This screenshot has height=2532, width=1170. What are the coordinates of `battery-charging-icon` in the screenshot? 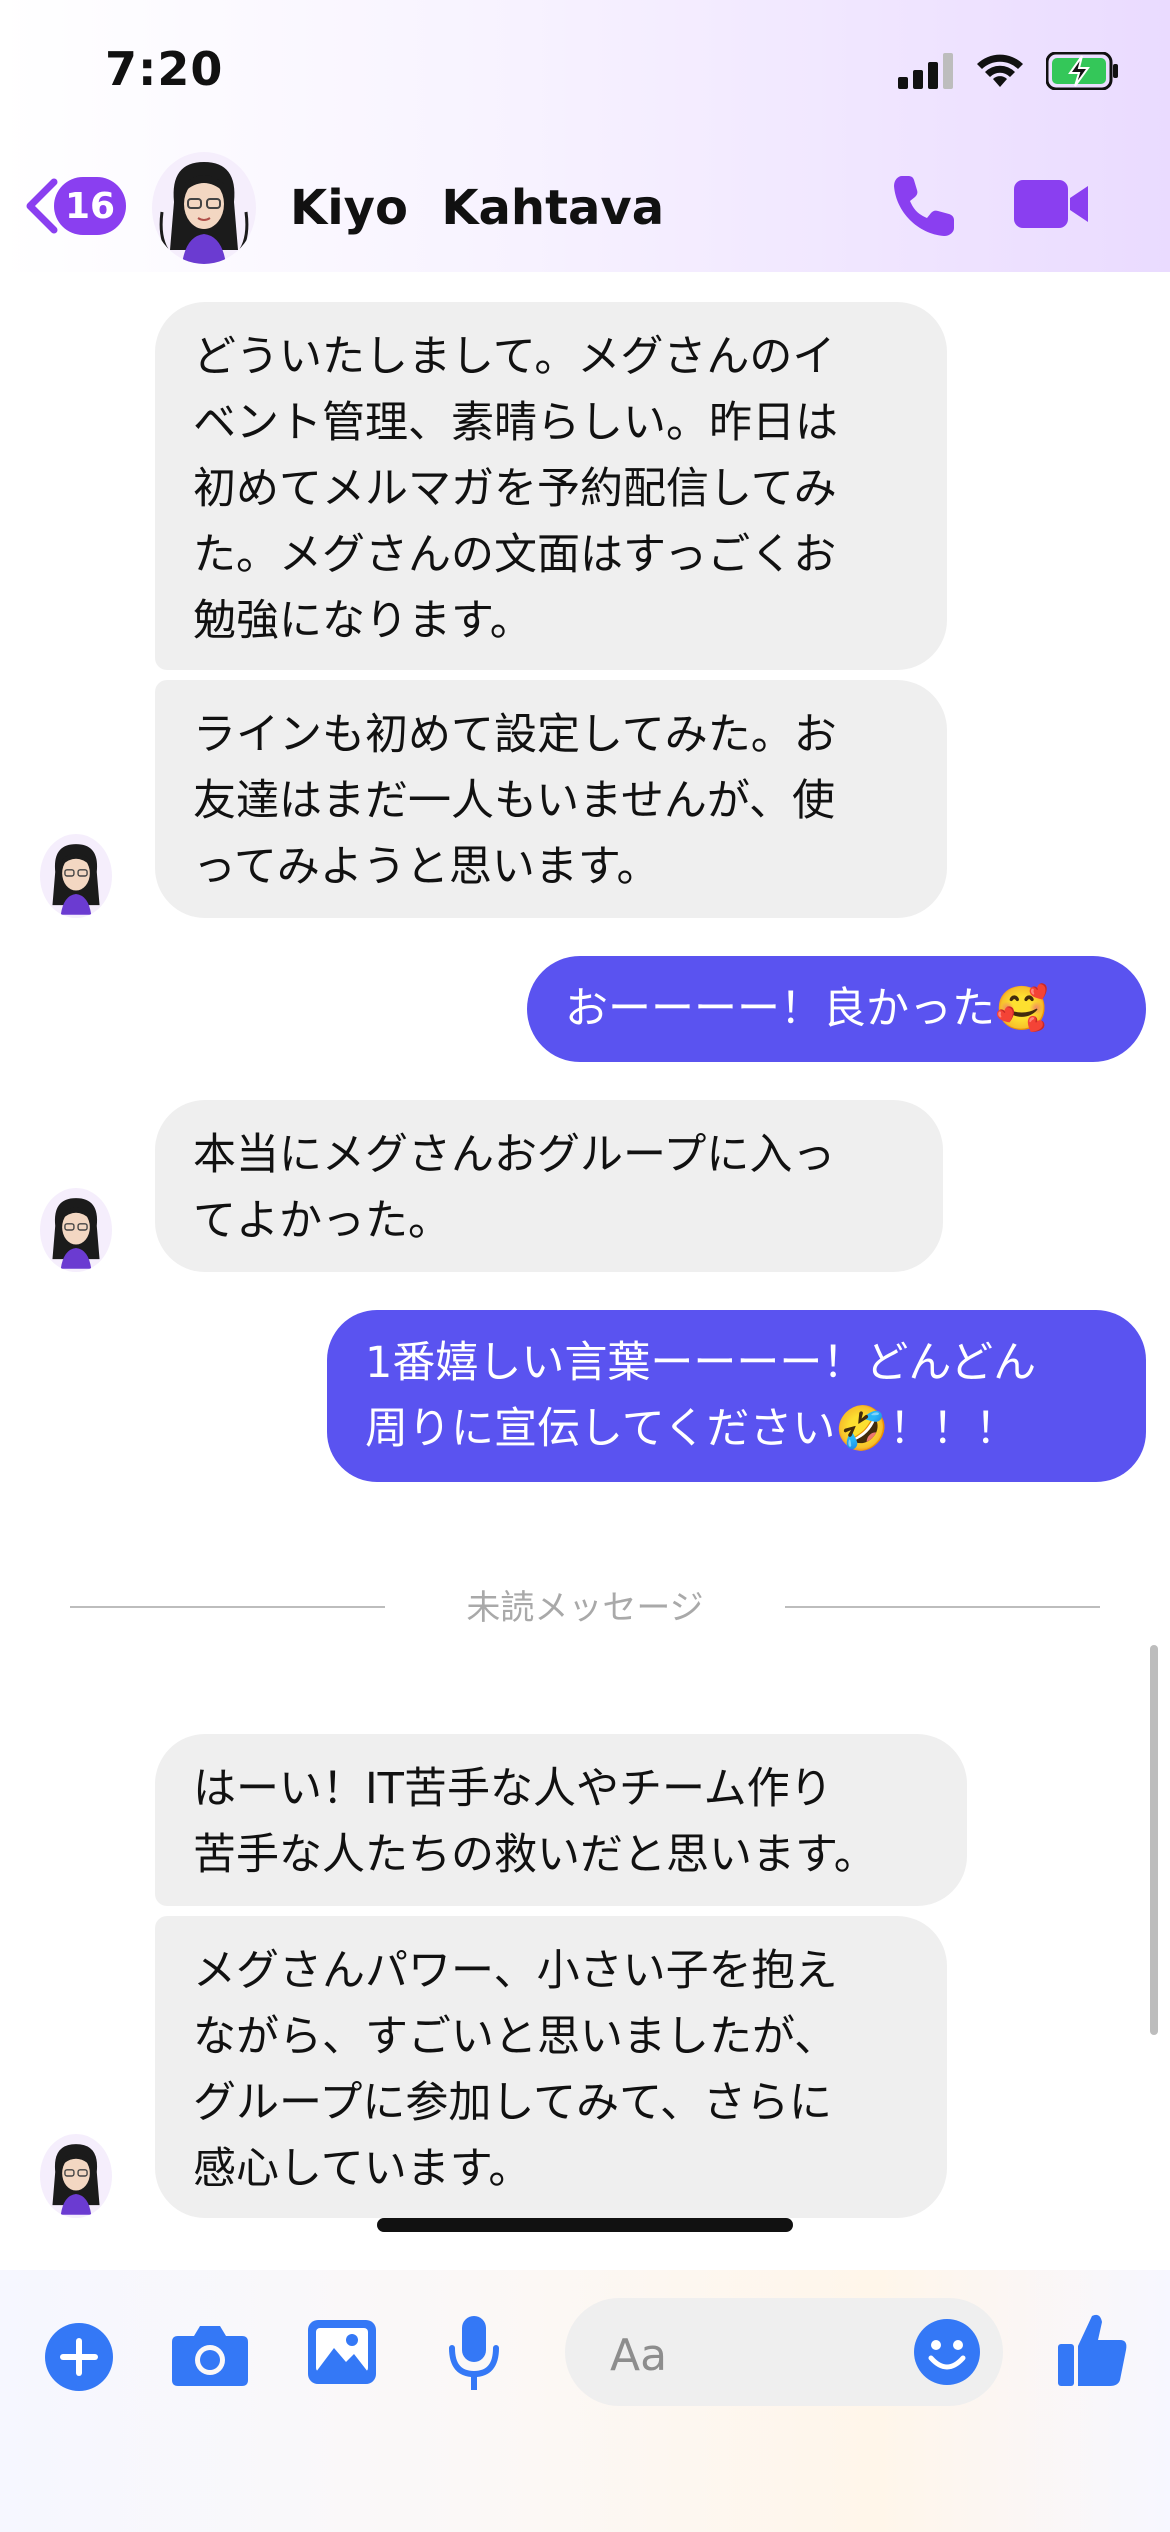 It's located at (1082, 71).